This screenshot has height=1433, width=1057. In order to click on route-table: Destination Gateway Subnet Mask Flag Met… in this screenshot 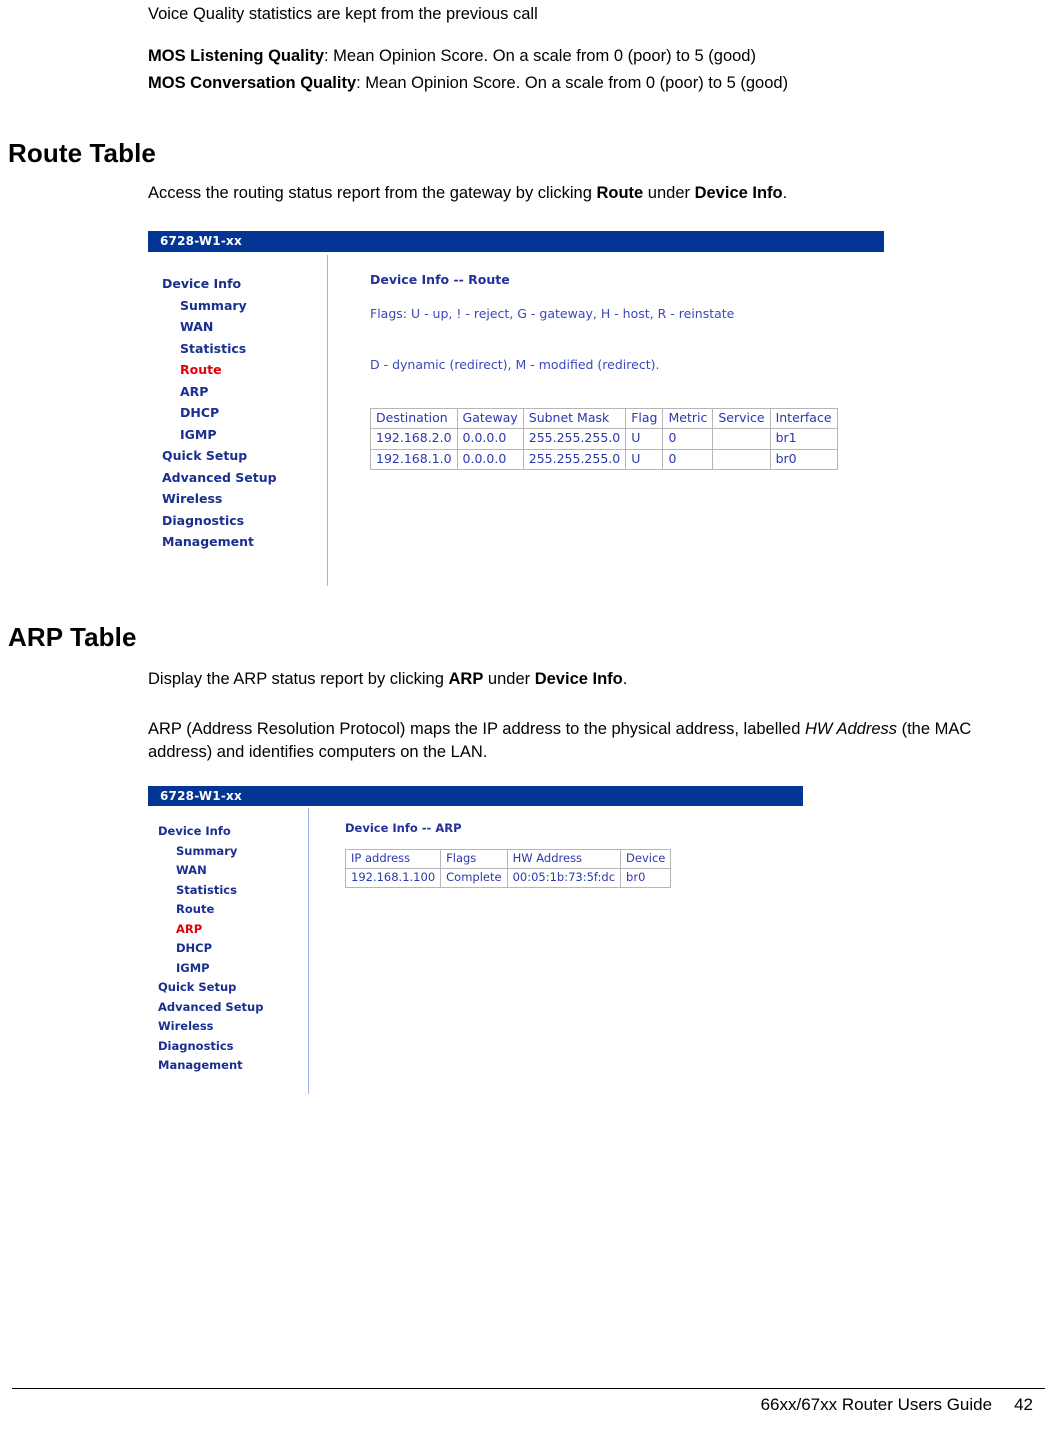, I will do `click(604, 439)`.